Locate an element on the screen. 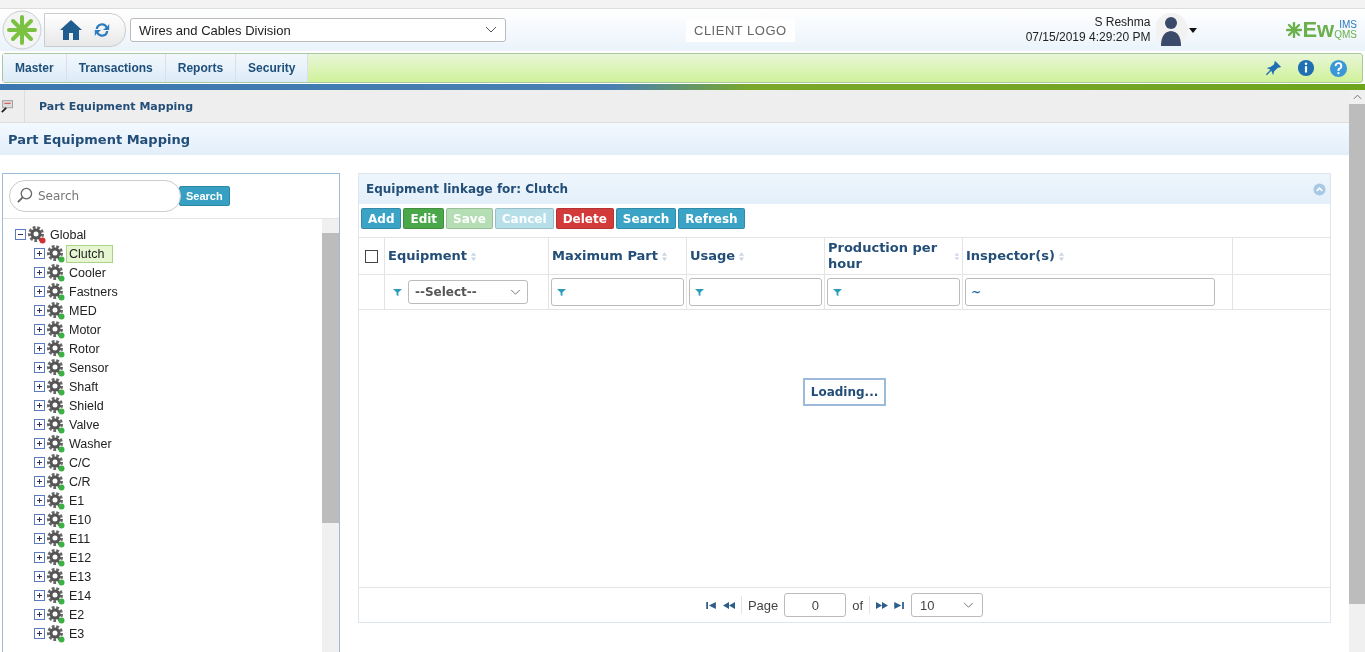  toolbar-button: Delete is located at coordinates (584, 218).